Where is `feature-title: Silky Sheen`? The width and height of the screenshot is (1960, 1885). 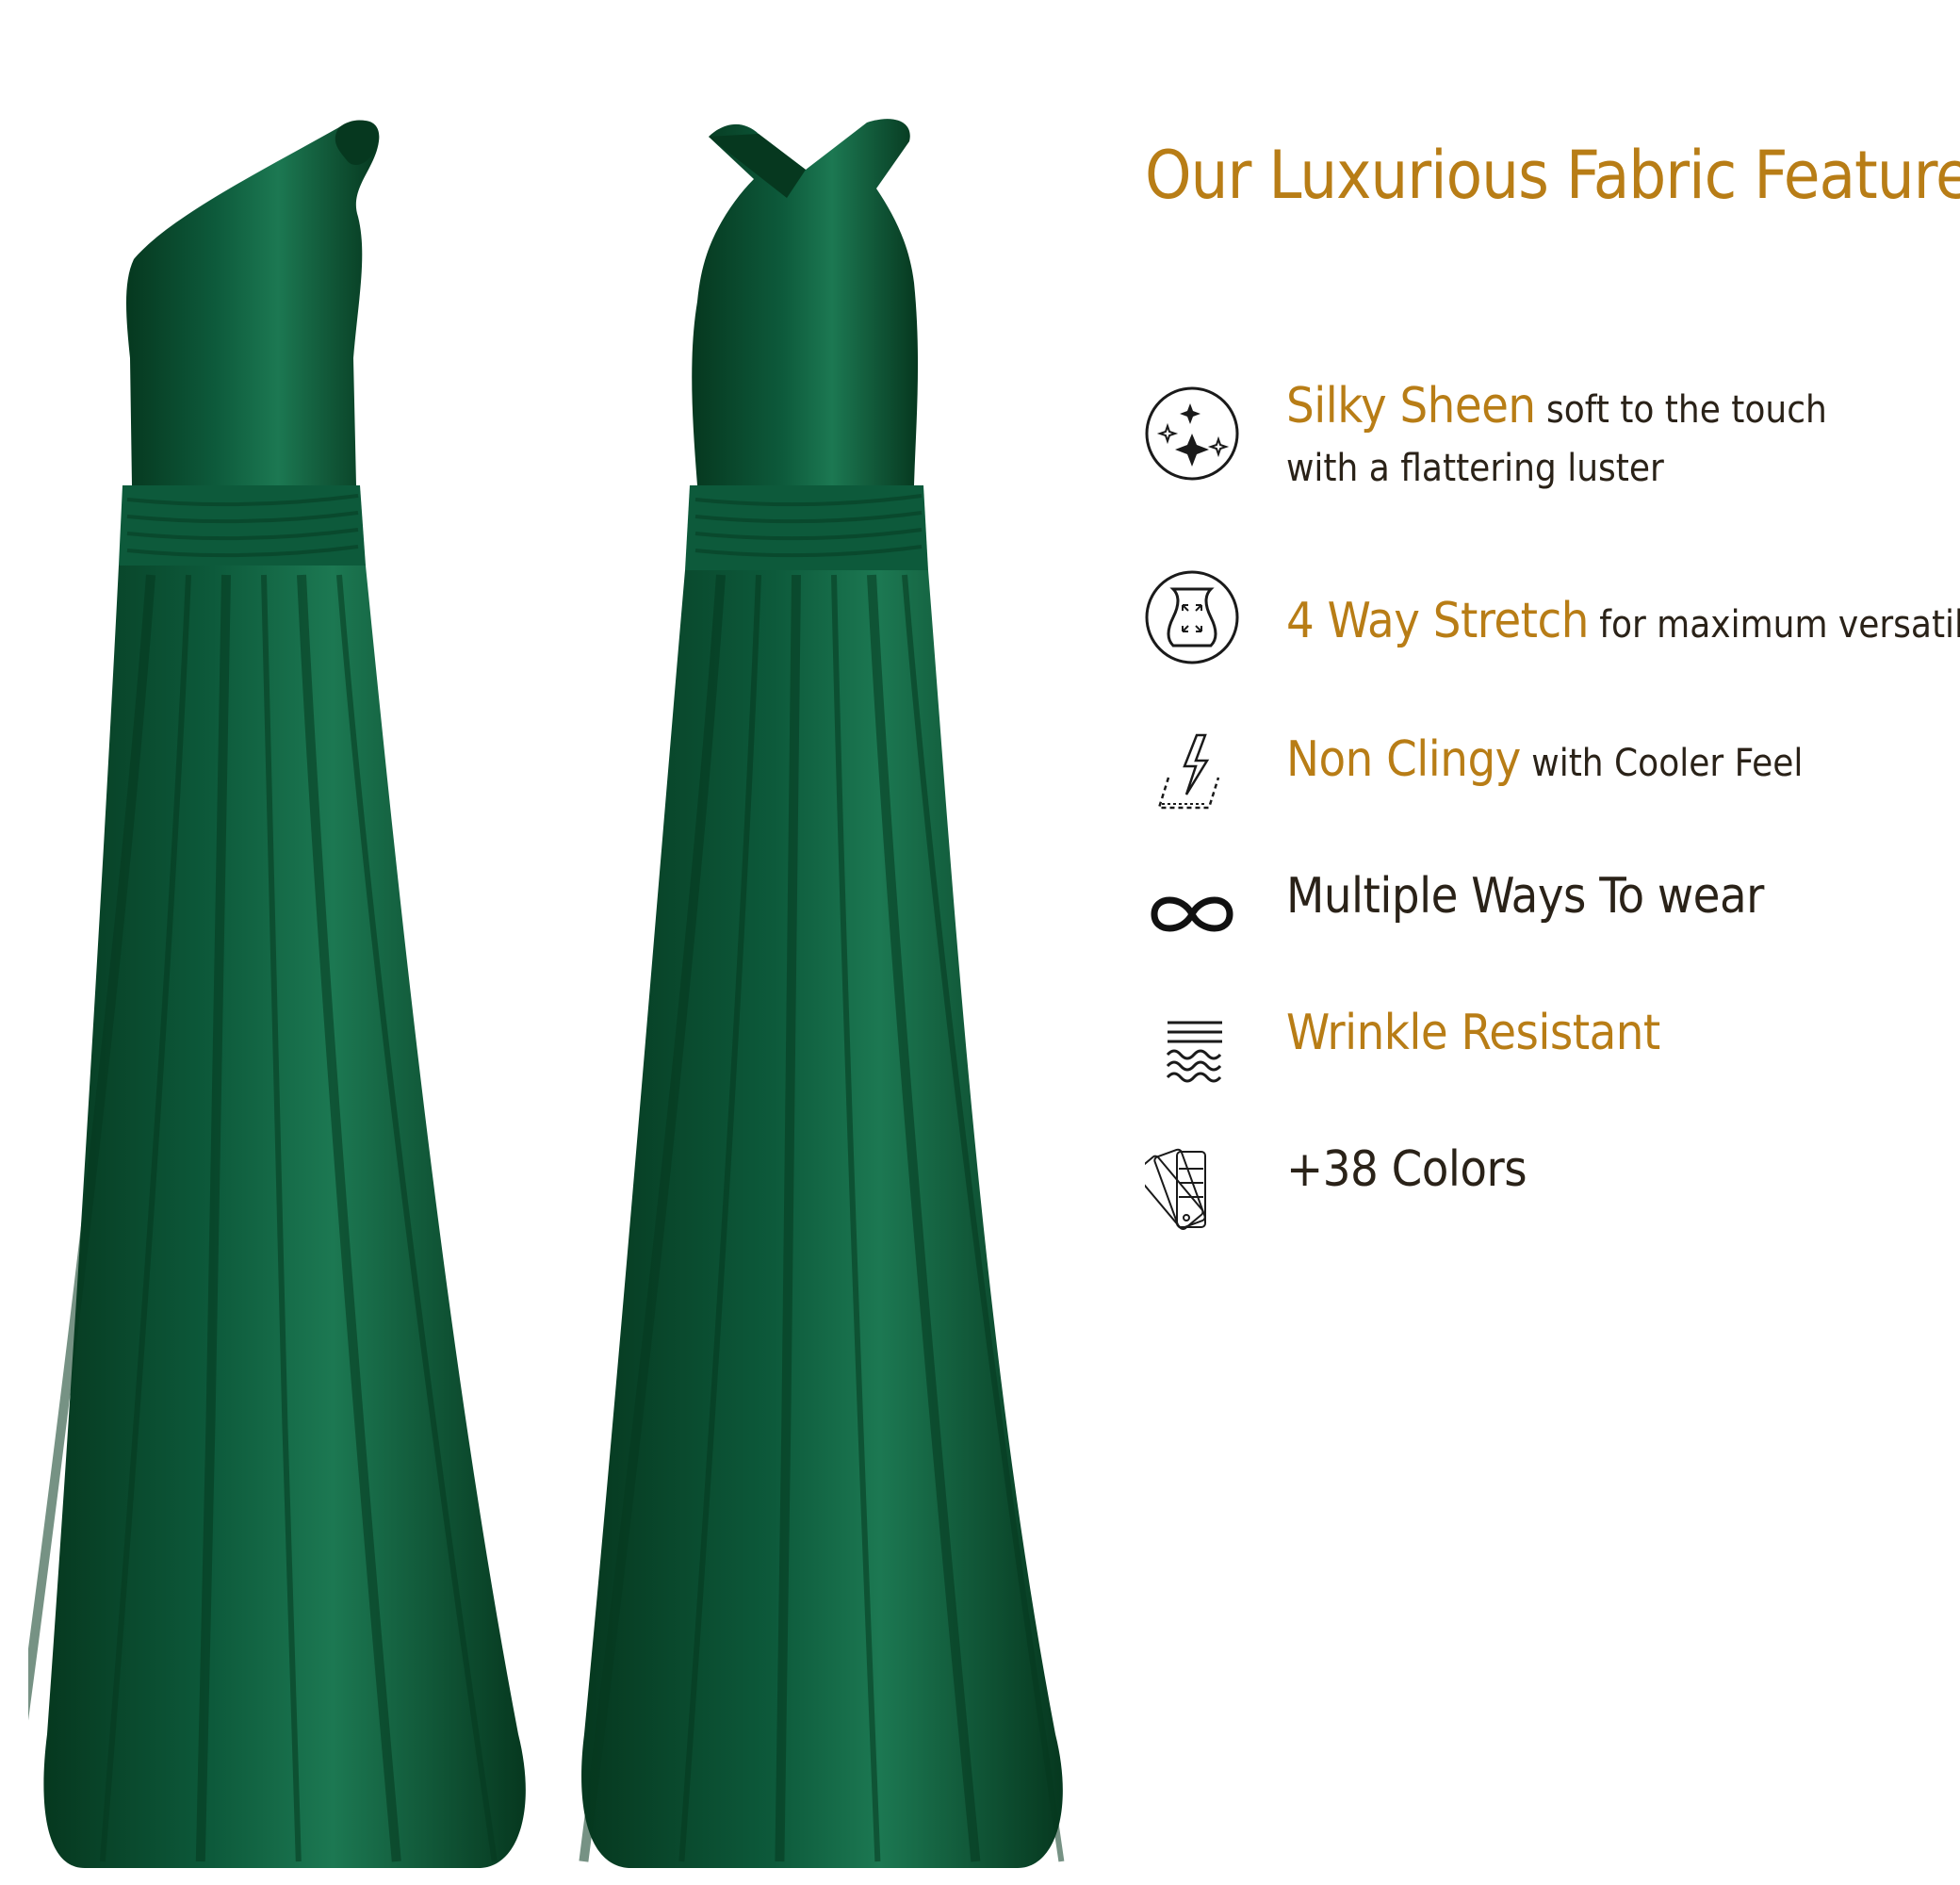
feature-title: Silky Sheen is located at coordinates (1411, 406).